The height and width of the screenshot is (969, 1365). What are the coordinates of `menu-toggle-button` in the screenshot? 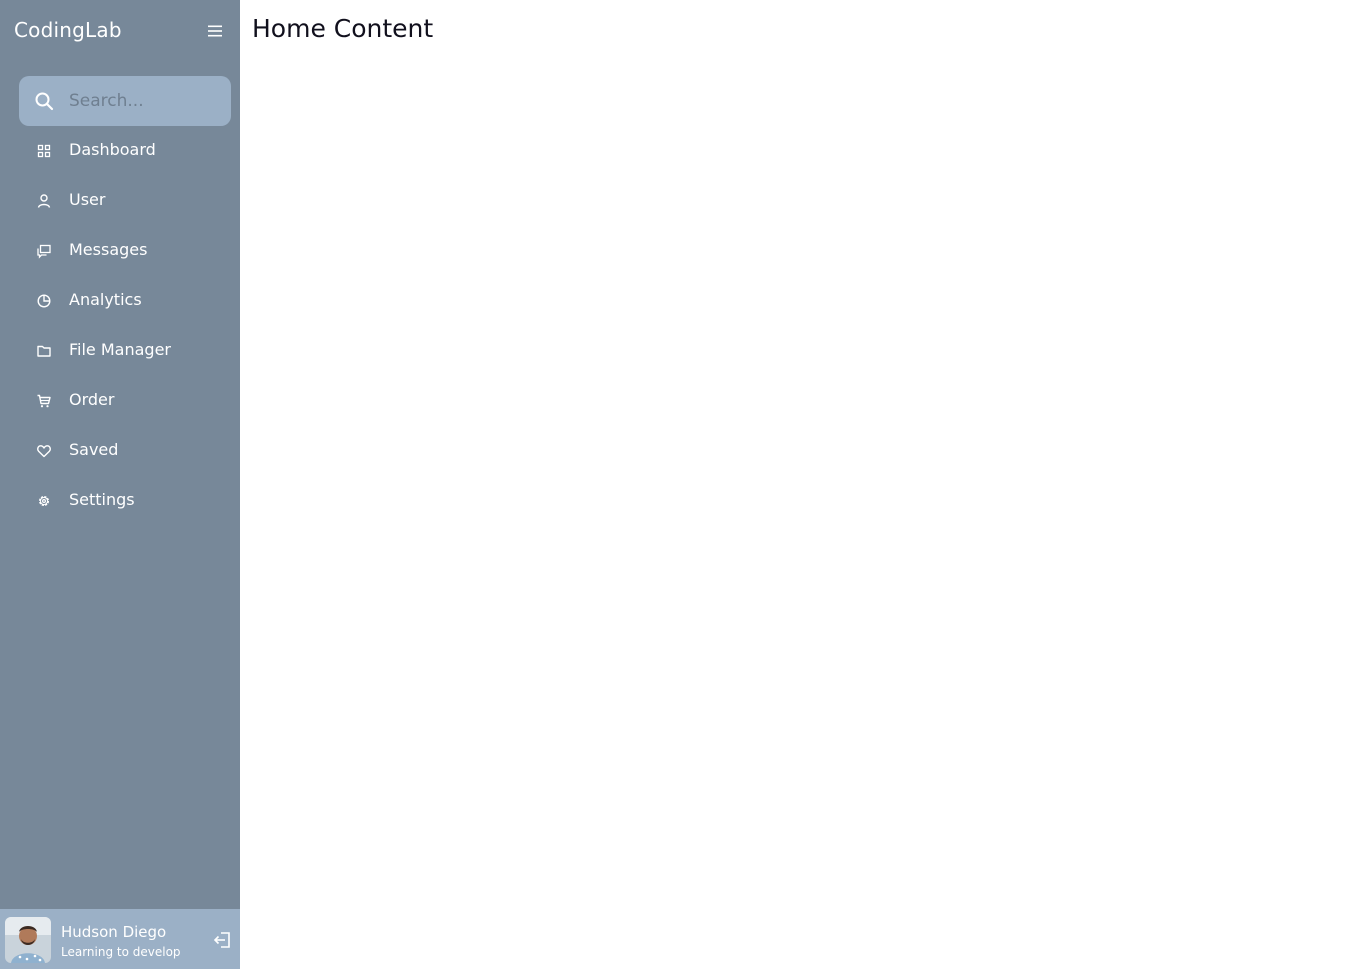 It's located at (215, 31).